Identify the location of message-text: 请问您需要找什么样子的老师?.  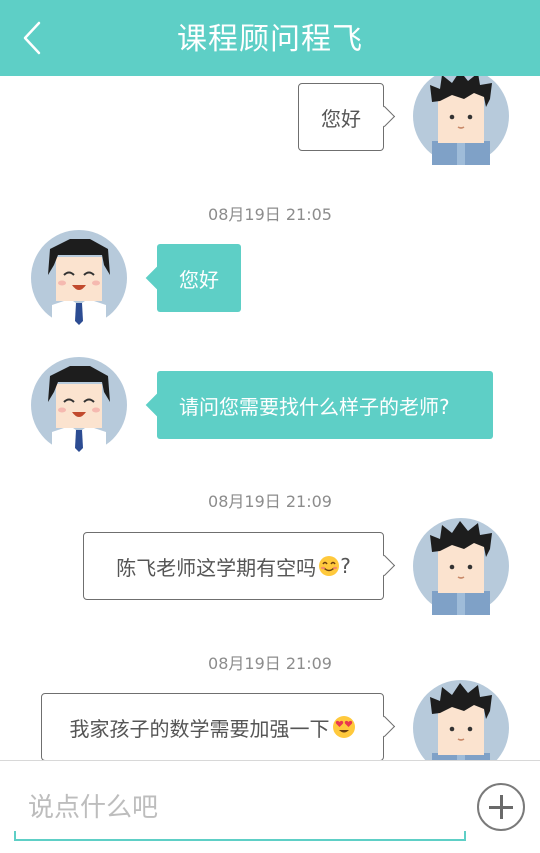
(314, 406).